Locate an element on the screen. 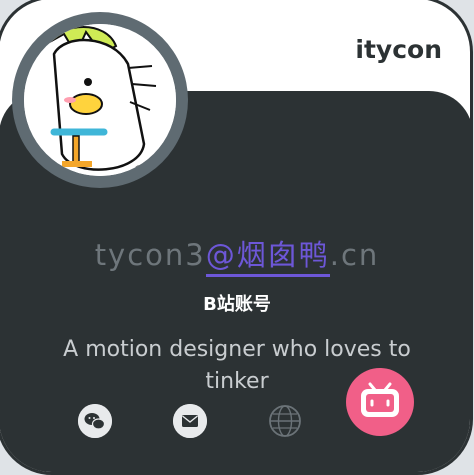 This screenshot has width=474, height=475. wechat-icon is located at coordinates (95, 421).